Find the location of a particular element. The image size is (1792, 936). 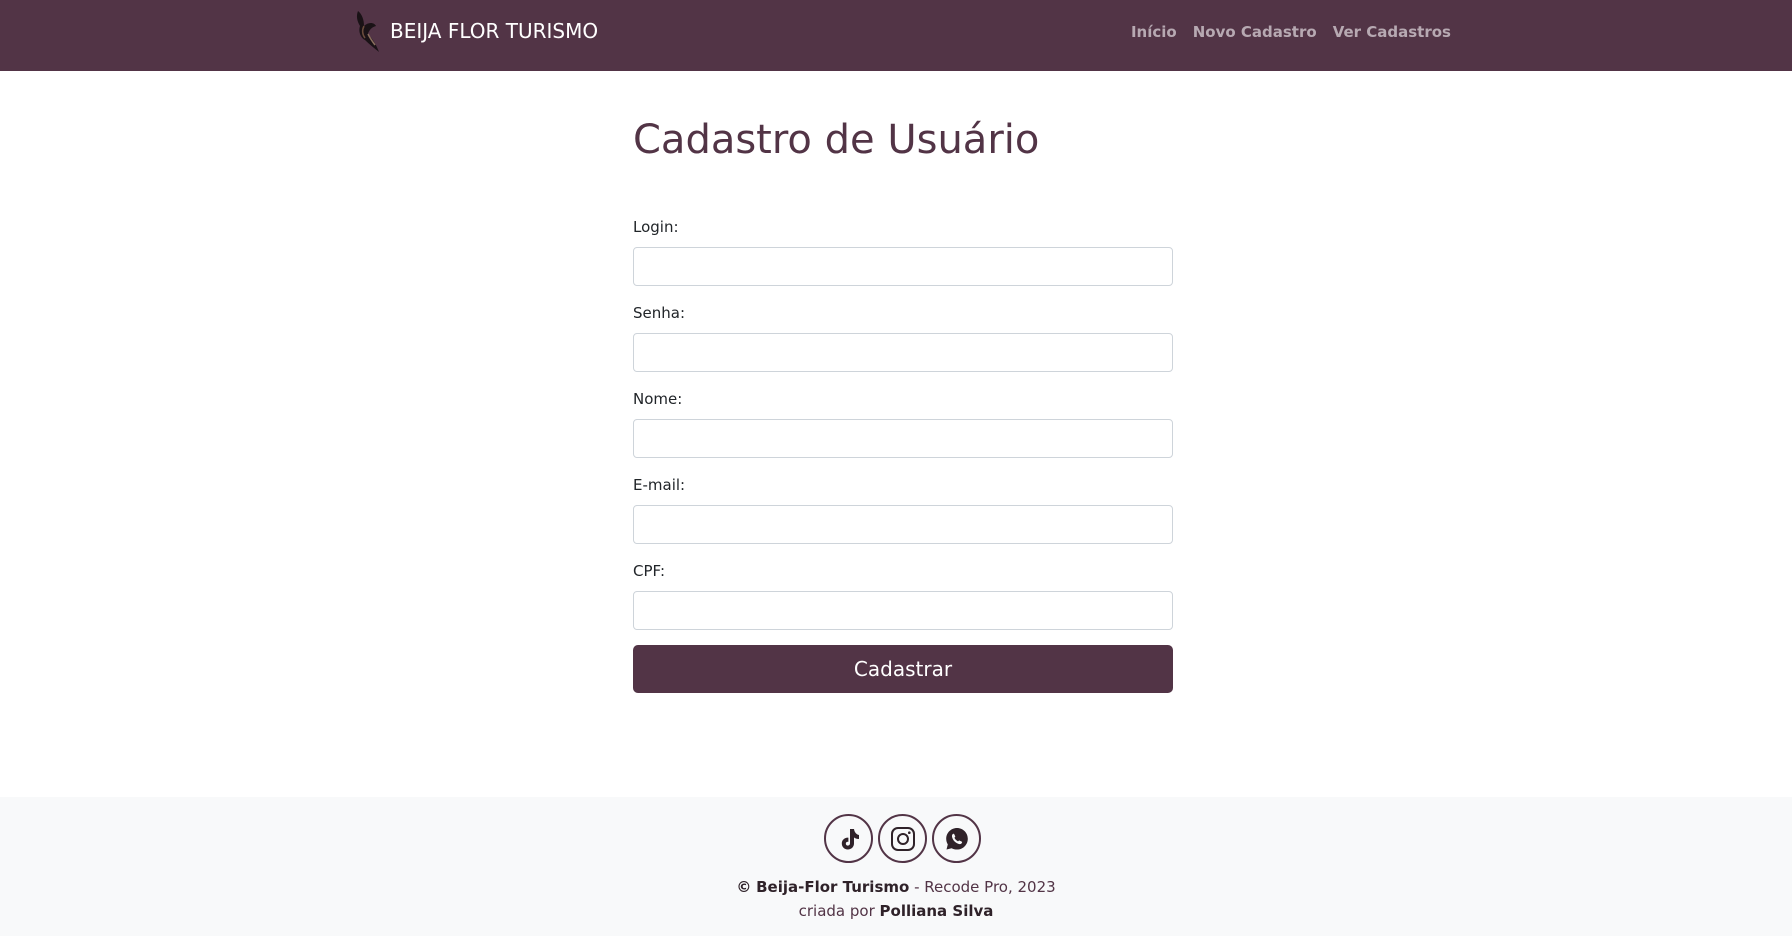

whatsapp-link is located at coordinates (956, 838).